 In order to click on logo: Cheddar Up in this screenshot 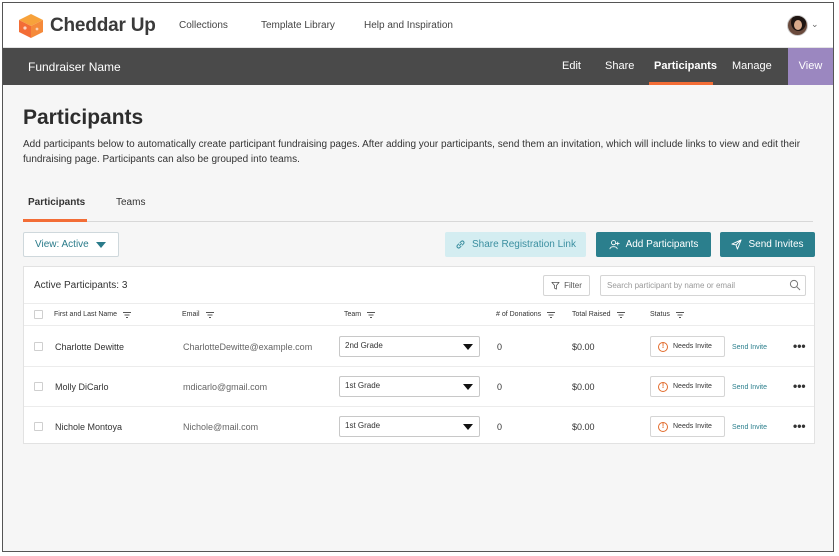, I will do `click(86, 26)`.